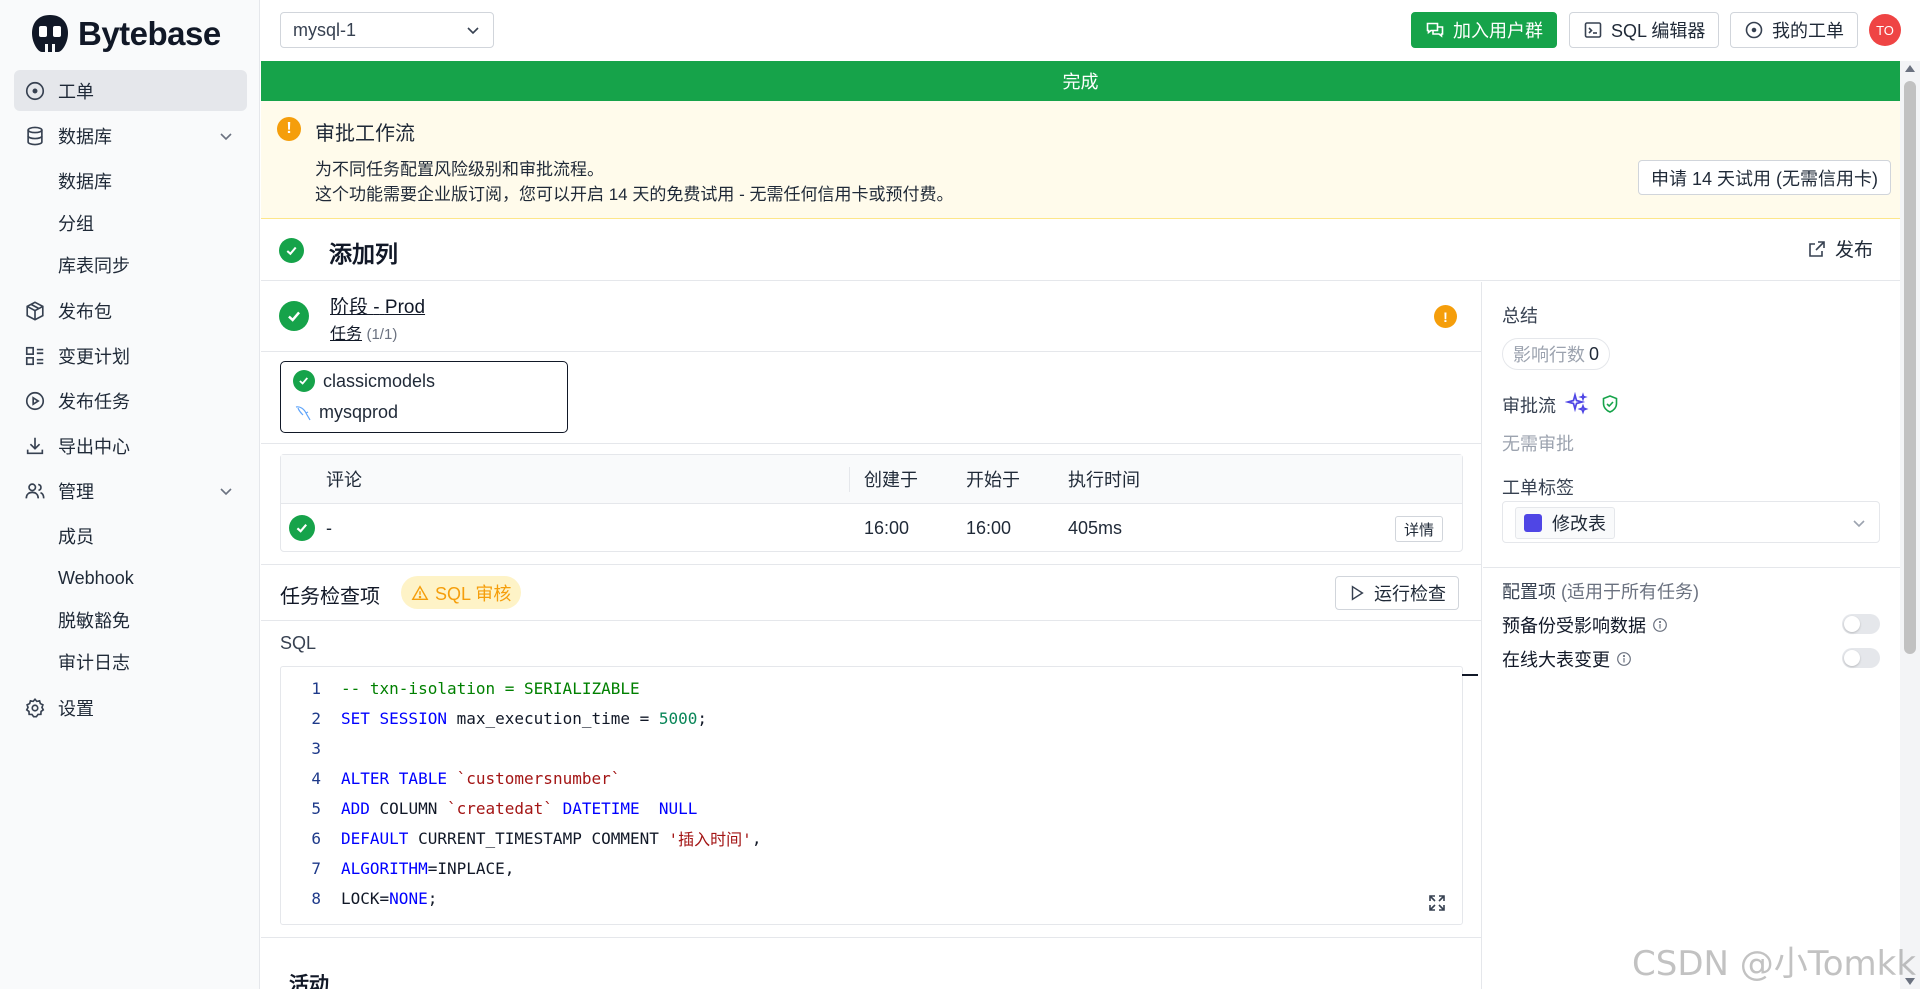 The width and height of the screenshot is (1920, 989). What do you see at coordinates (993, 480) in the screenshot?
I see `column-started: 开始于` at bounding box center [993, 480].